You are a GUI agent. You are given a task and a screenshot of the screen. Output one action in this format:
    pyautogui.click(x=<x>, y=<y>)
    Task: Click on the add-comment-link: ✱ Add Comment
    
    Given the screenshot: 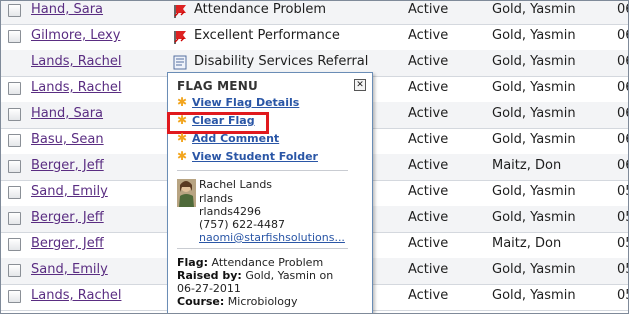 What is the action you would take?
    pyautogui.click(x=228, y=138)
    